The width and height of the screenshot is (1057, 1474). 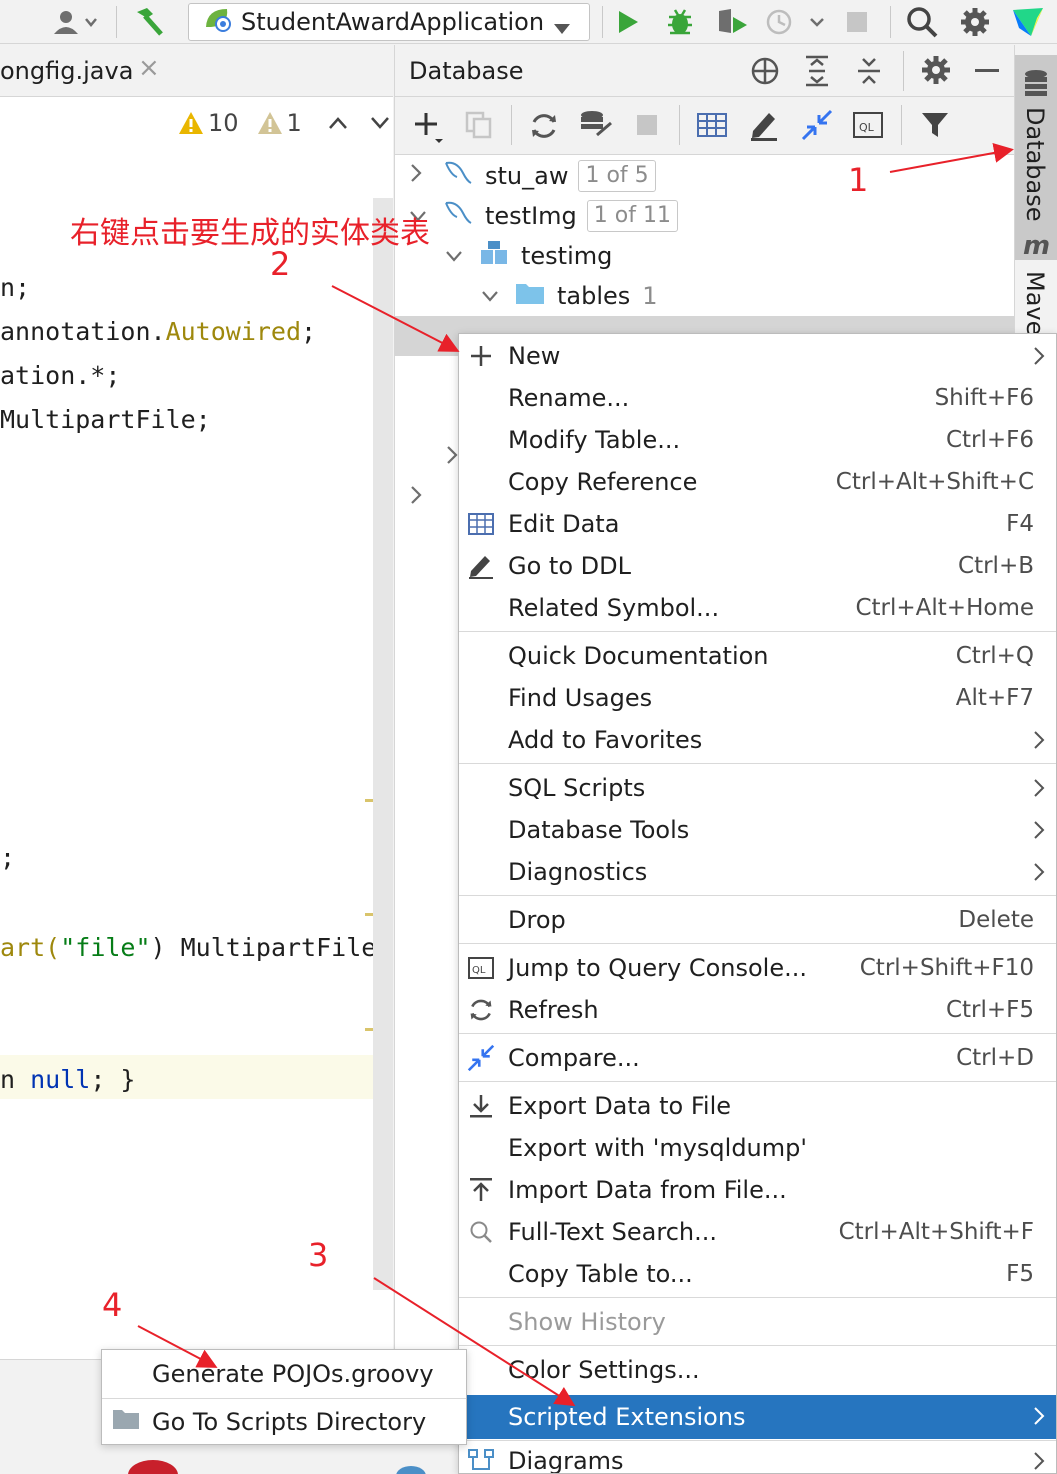 I want to click on app-icon, so click(x=411, y=1470).